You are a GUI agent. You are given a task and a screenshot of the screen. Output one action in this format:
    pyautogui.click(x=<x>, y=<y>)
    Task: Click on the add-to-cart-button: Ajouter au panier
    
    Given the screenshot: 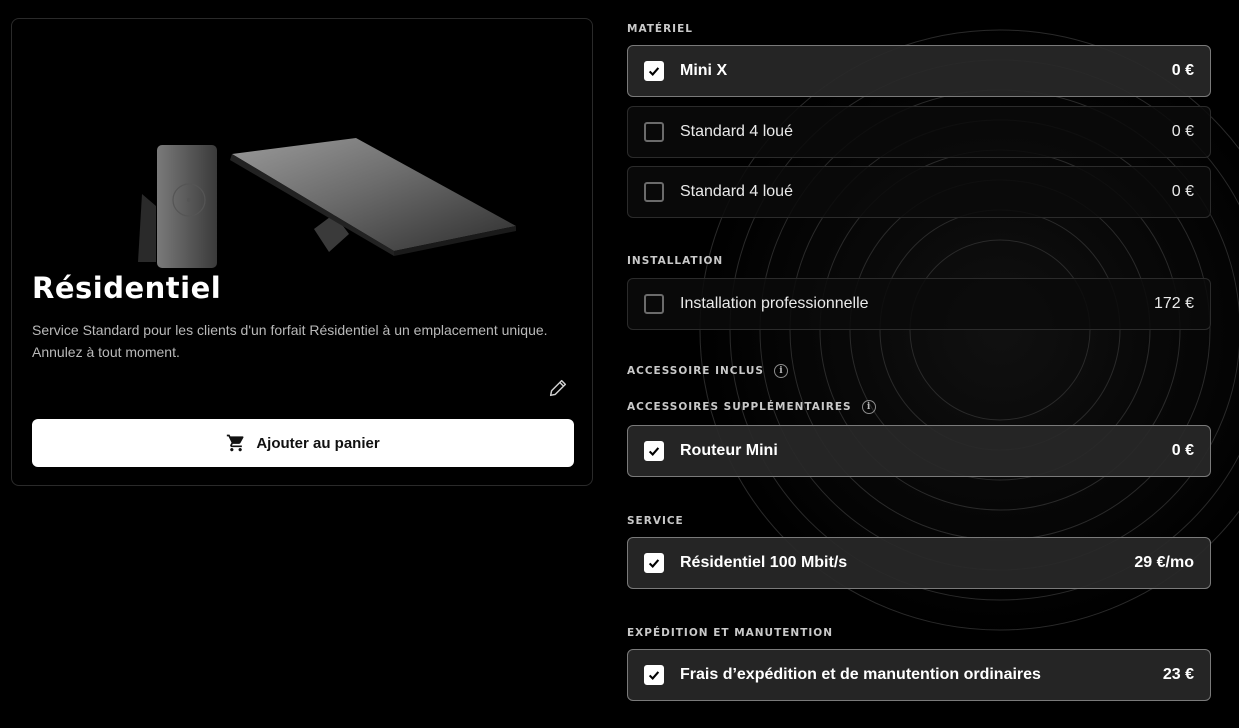 What is the action you would take?
    pyautogui.click(x=303, y=443)
    